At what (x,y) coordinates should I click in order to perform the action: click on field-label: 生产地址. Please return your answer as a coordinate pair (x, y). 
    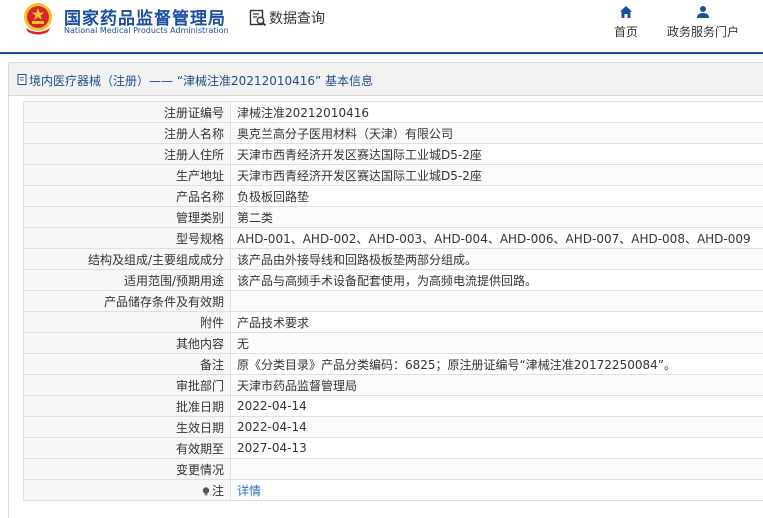
    Looking at the image, I should click on (127, 175).